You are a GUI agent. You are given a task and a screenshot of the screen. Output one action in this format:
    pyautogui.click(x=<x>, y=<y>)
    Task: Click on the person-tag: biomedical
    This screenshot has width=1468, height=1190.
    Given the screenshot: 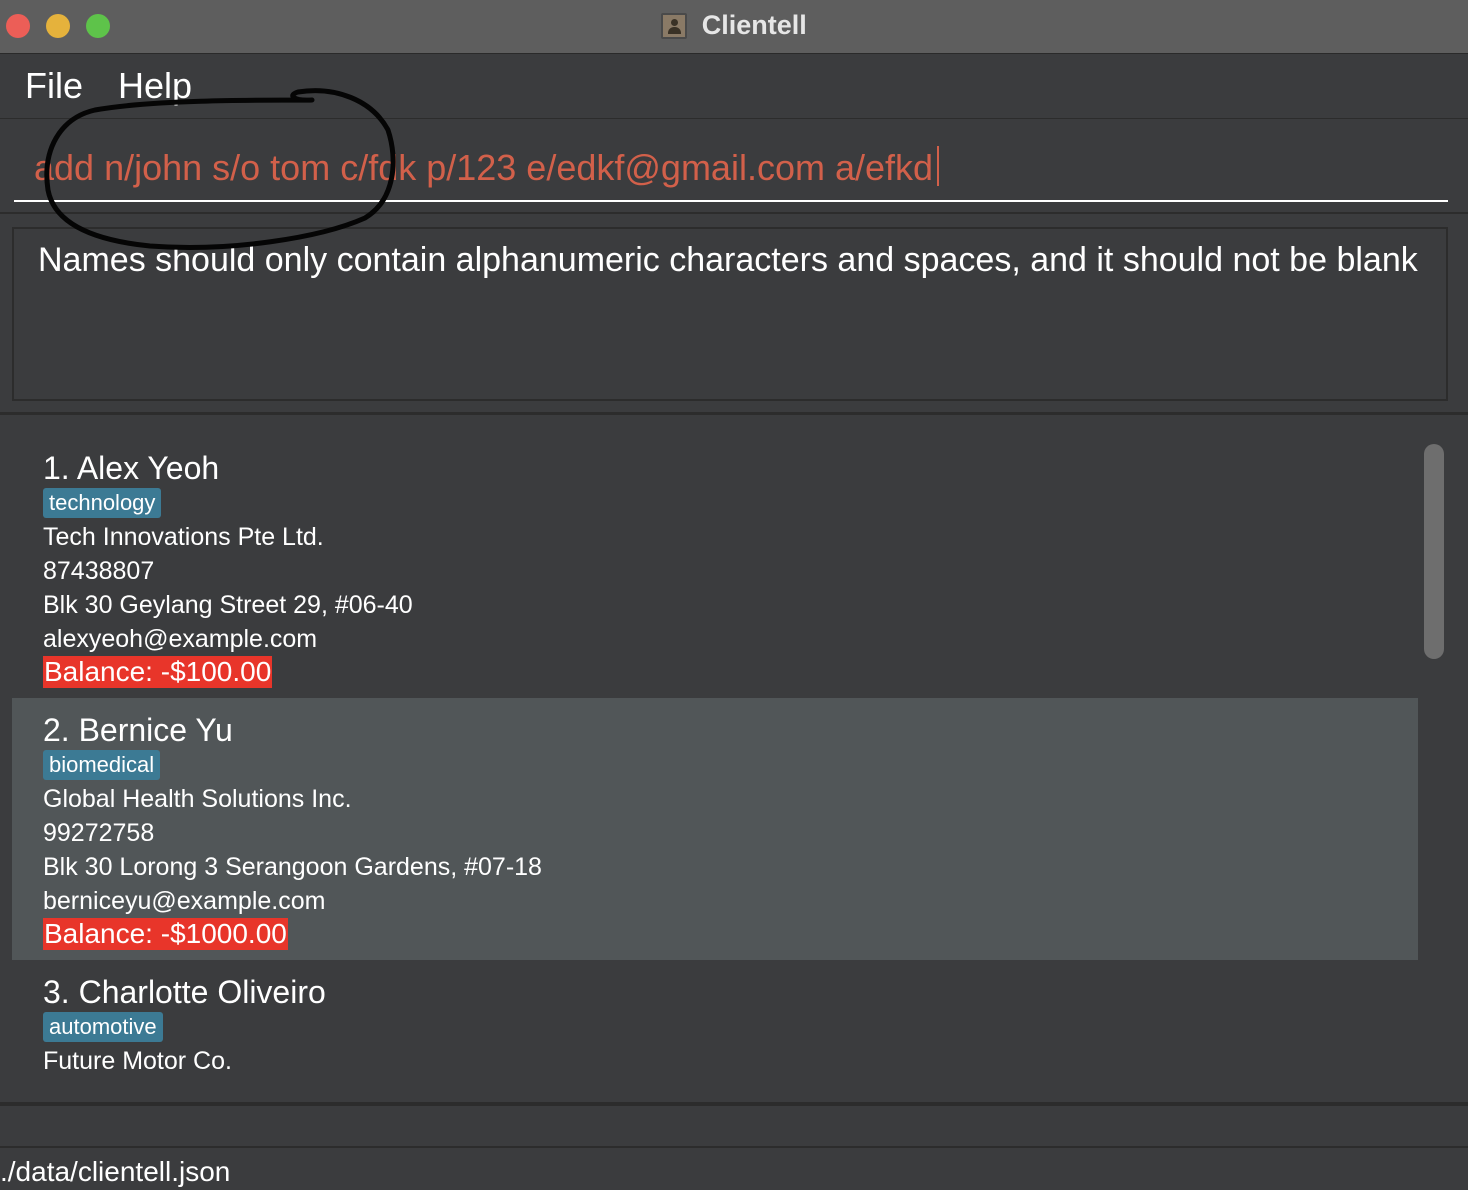 What is the action you would take?
    pyautogui.click(x=102, y=765)
    